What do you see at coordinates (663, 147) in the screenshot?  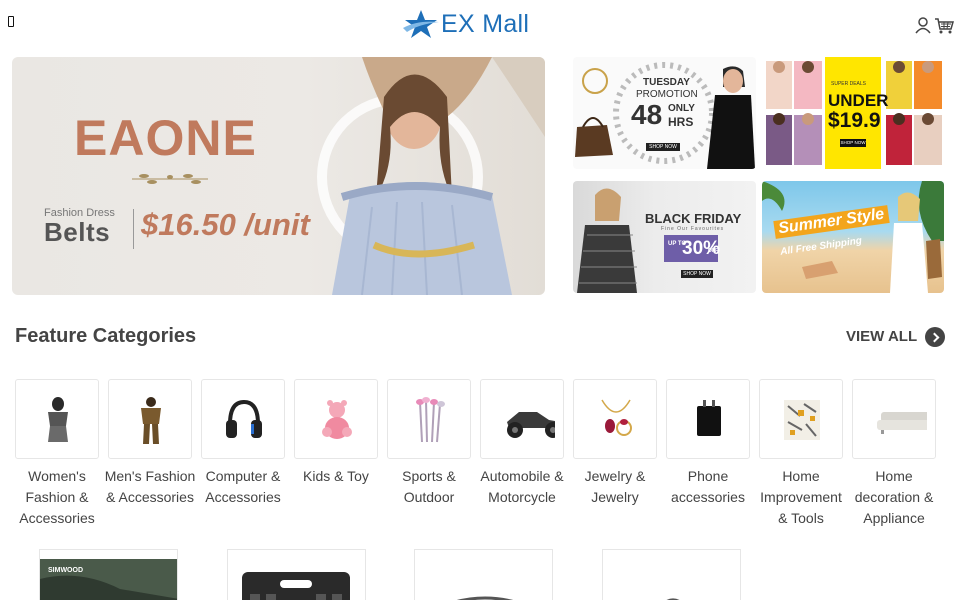 I see `tuesday-shop-now: SHOP NOW` at bounding box center [663, 147].